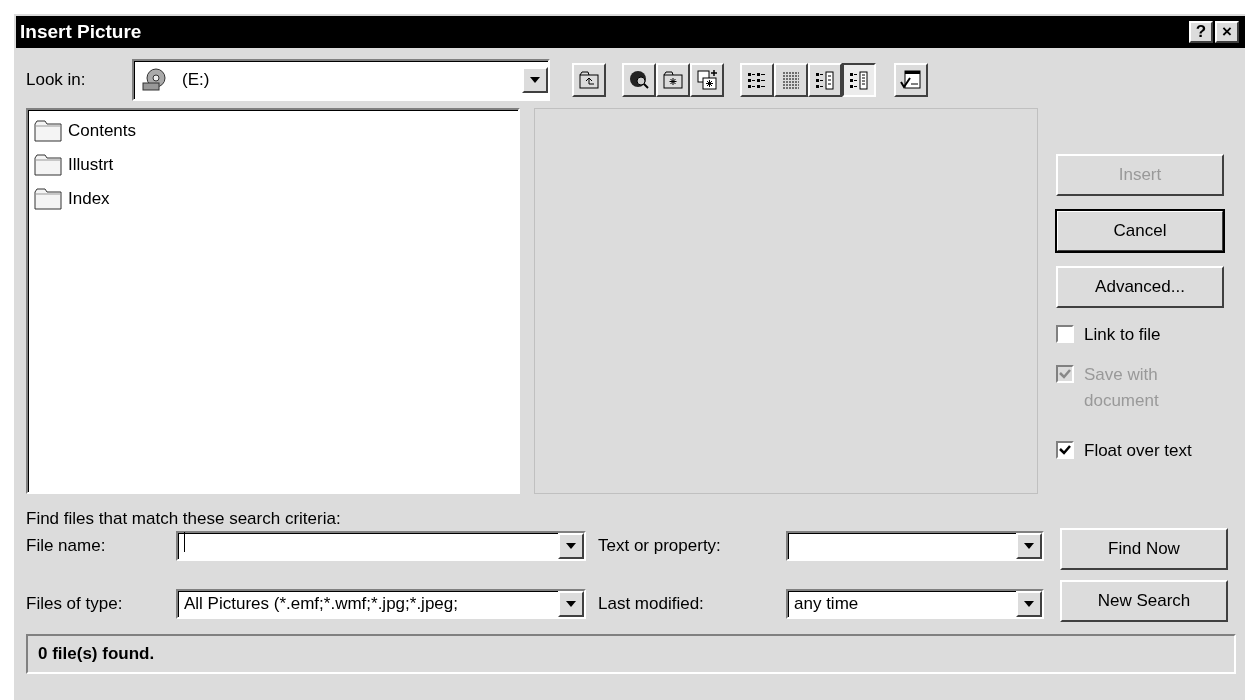 The image size is (1245, 700). What do you see at coordinates (826, 604) in the screenshot?
I see `field-value: any time` at bounding box center [826, 604].